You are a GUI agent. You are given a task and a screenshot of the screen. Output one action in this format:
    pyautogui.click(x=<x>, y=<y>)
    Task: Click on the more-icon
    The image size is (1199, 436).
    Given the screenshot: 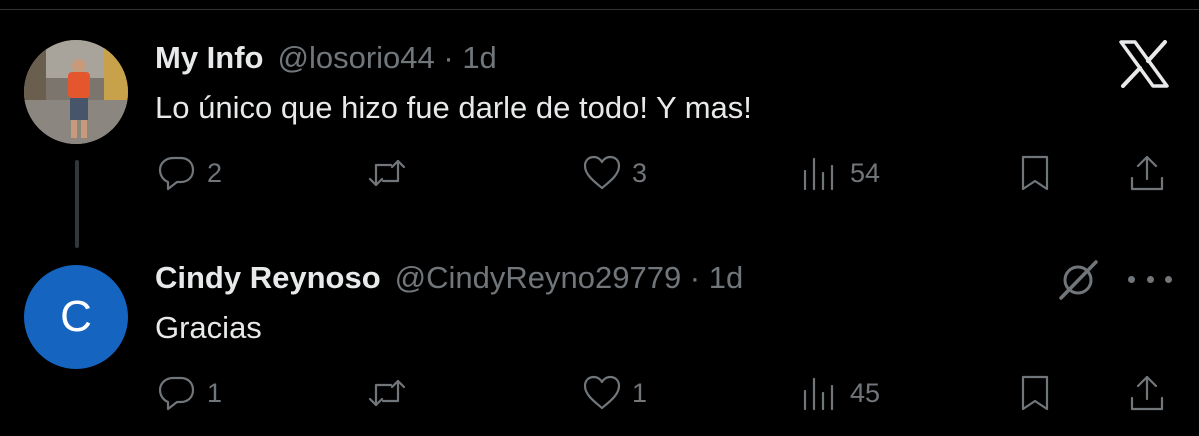 What is the action you would take?
    pyautogui.click(x=1150, y=279)
    